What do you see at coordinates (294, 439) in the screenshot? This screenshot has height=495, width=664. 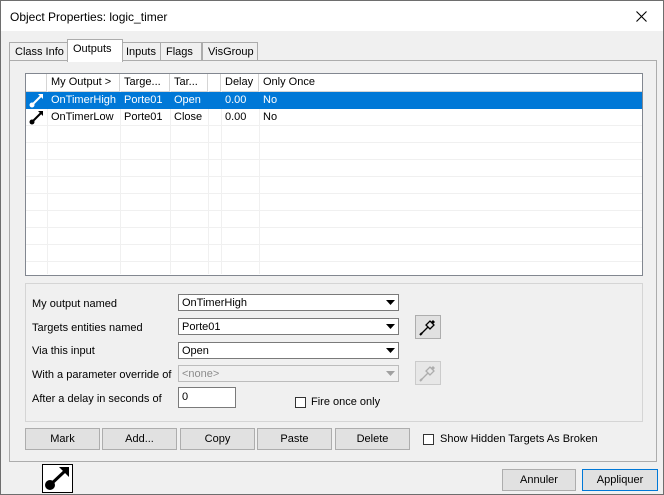 I see `paste-button: Paste` at bounding box center [294, 439].